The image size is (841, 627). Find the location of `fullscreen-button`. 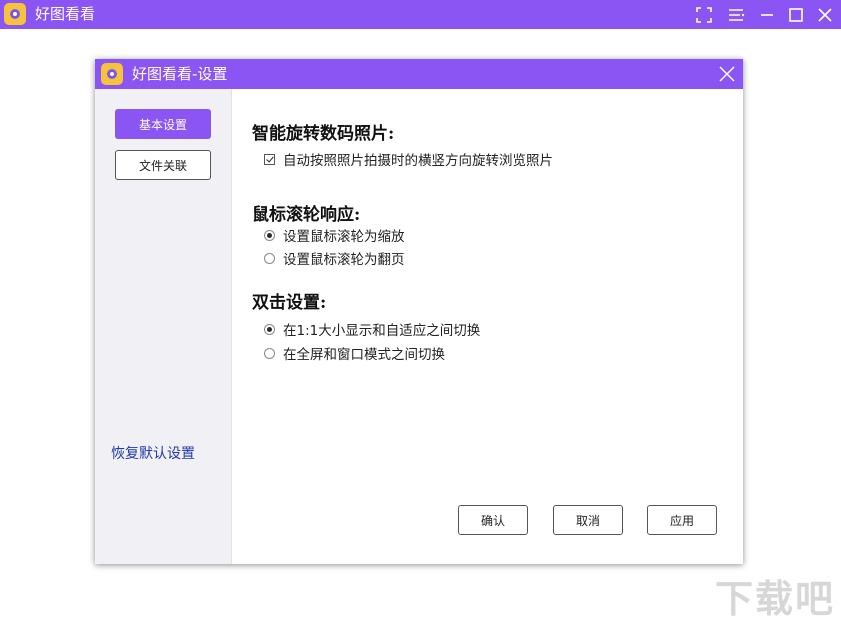

fullscreen-button is located at coordinates (704, 14).